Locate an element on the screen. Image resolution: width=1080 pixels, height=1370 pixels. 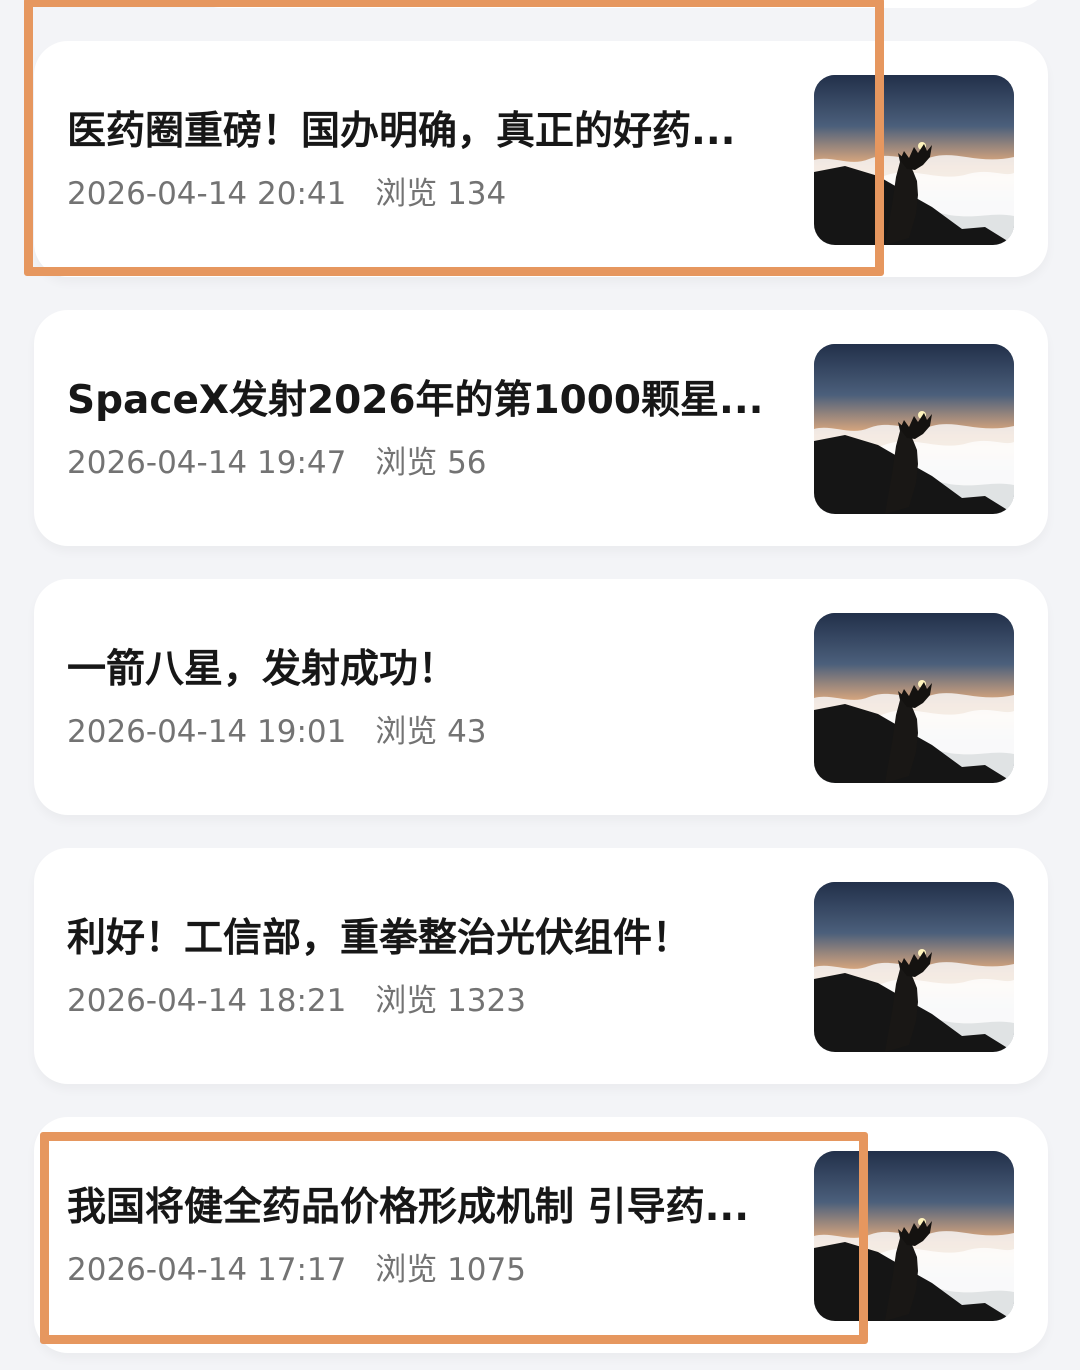
views-count: 56 is located at coordinates (467, 463).